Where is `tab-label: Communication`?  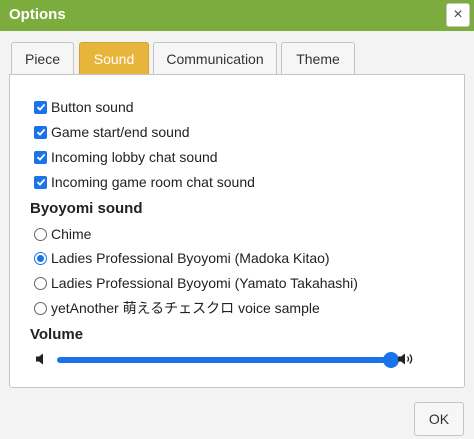 tab-label: Communication is located at coordinates (215, 59).